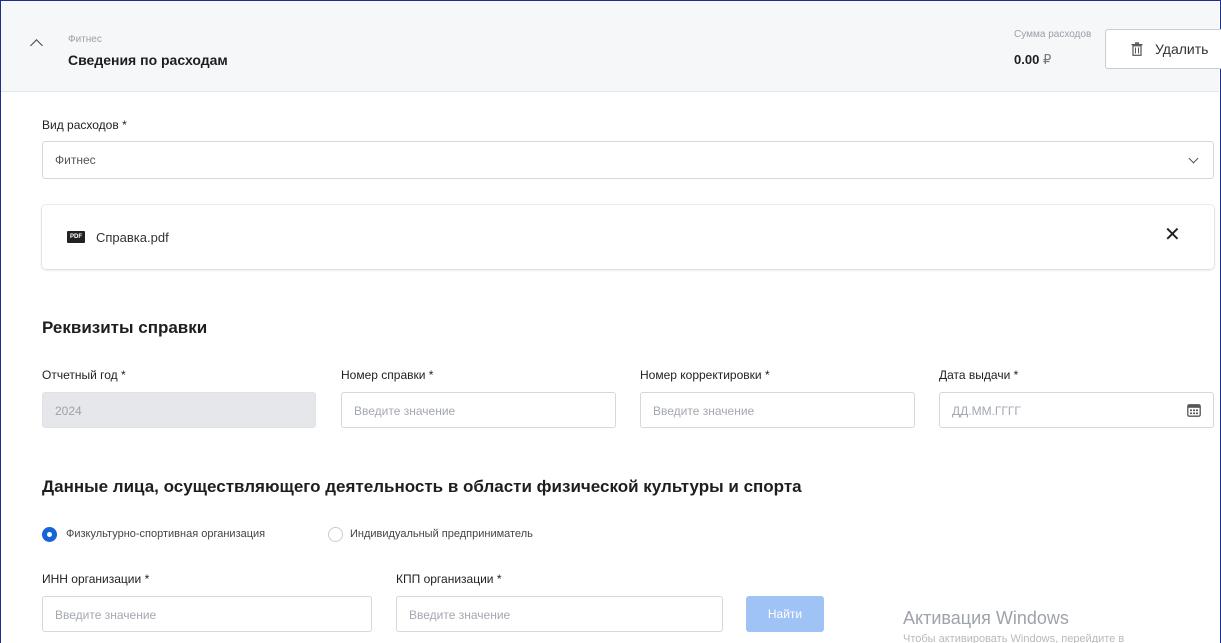 This screenshot has width=1221, height=643. Describe the element at coordinates (387, 375) in the screenshot. I see `cert-number-label: Номер справки *` at that location.